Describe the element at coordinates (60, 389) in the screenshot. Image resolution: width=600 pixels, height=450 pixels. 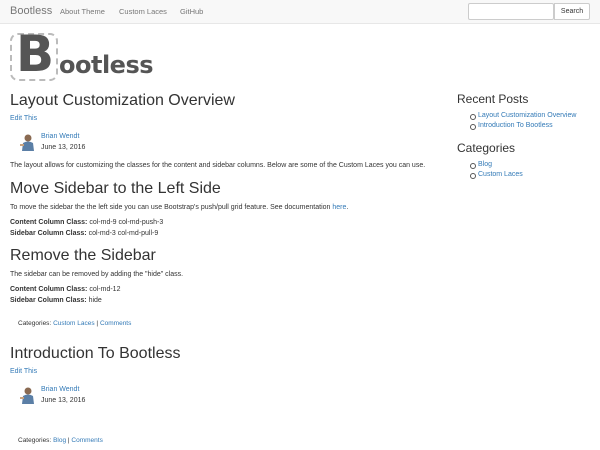
I see `author-link-2: Brian Wendt` at that location.